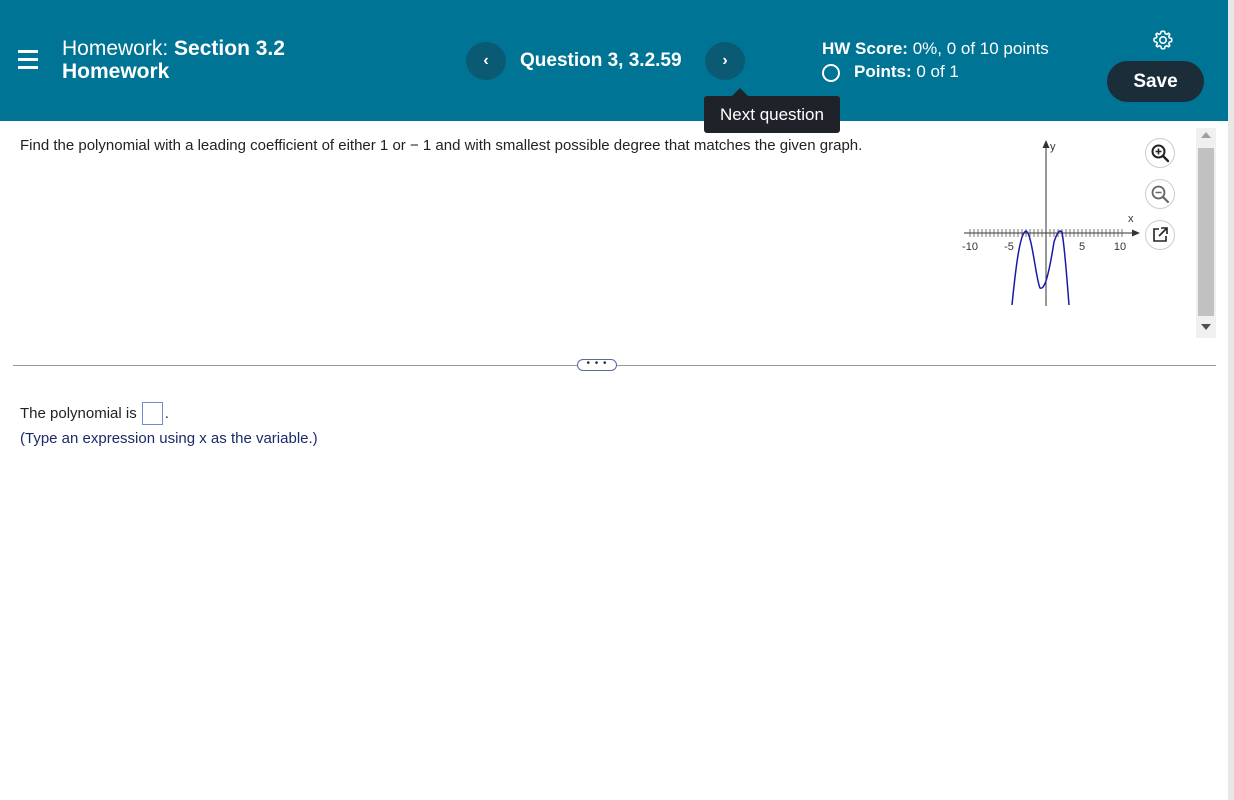  I want to click on y-axis-arrow, so click(1046, 144).